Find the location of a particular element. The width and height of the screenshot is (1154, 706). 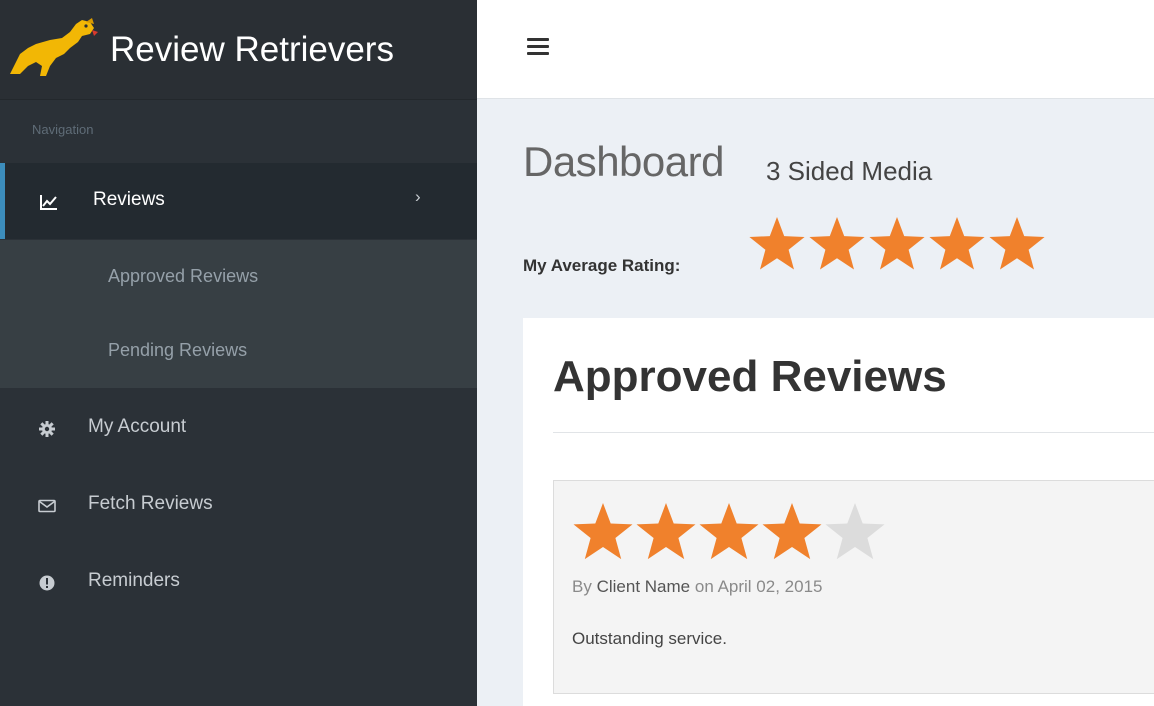

gear-icon is located at coordinates (47, 429).